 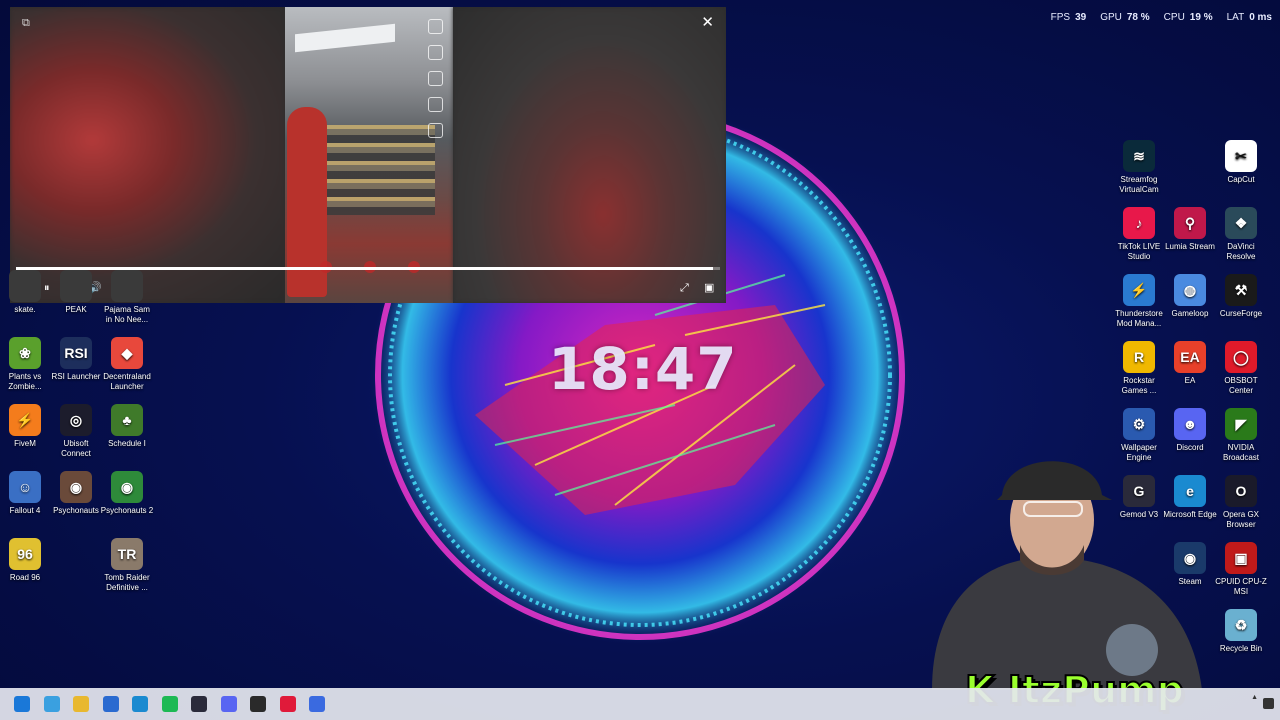 What do you see at coordinates (1241, 223) in the screenshot?
I see `app-icon: ❖` at bounding box center [1241, 223].